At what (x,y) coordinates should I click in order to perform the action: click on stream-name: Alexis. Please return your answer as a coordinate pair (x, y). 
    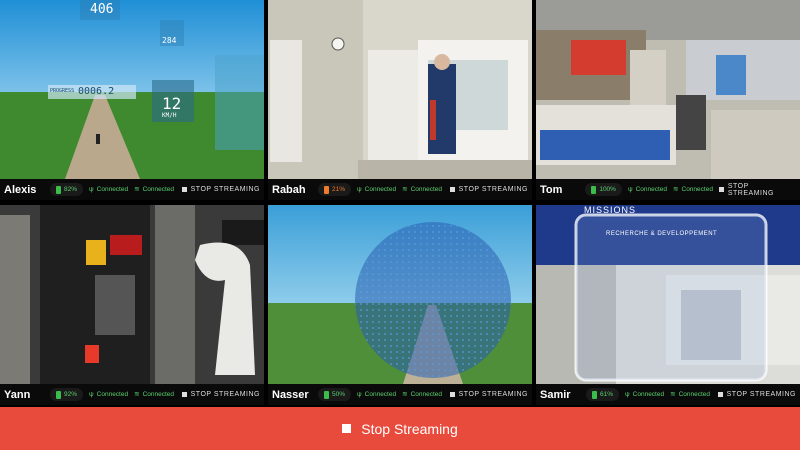
    Looking at the image, I should click on (20, 189).